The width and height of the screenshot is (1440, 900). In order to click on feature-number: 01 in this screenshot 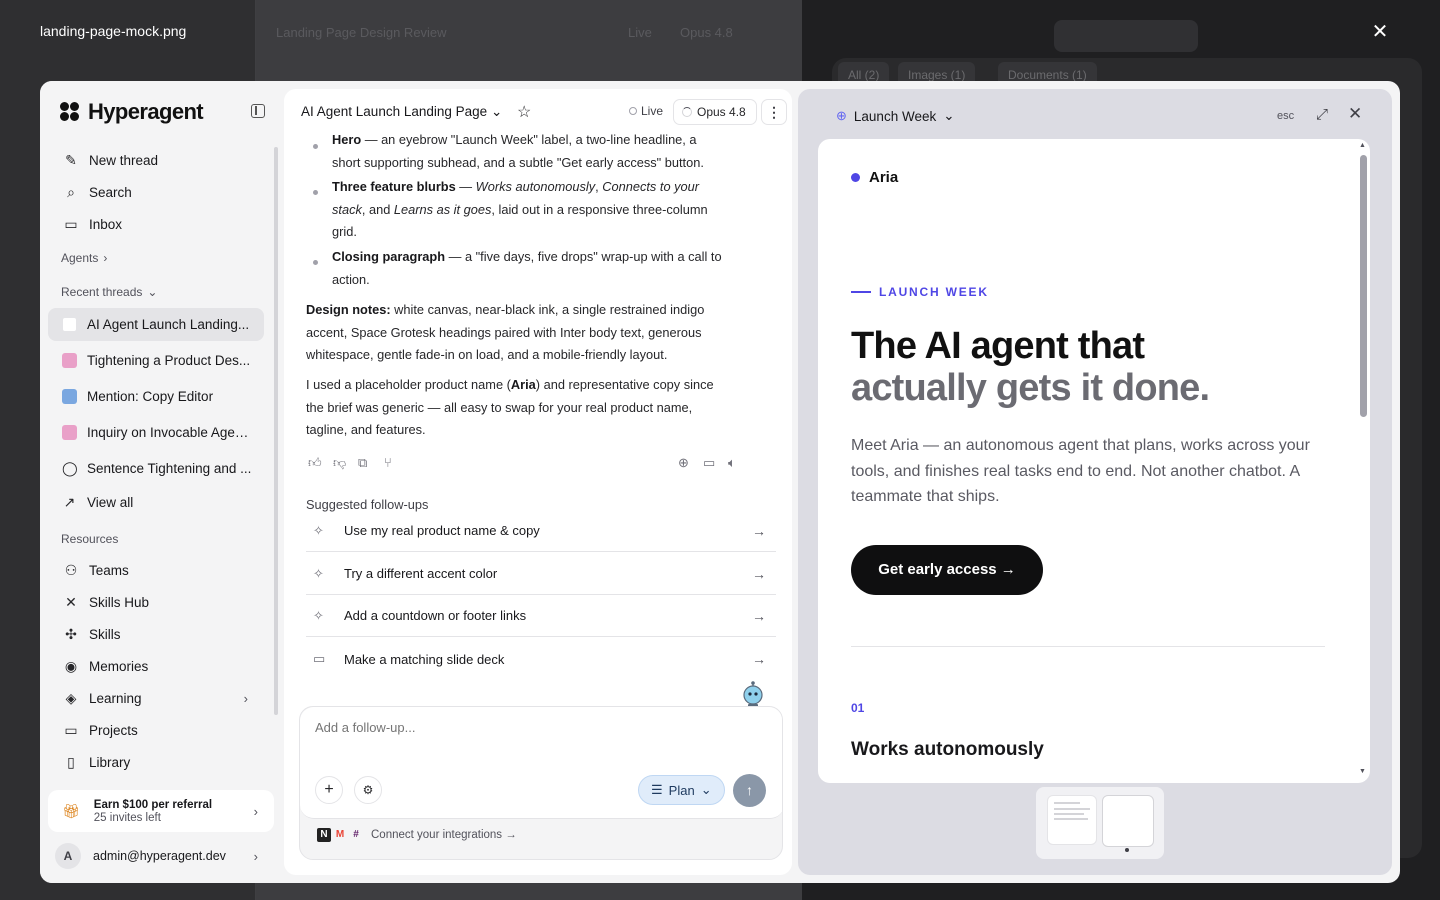, I will do `click(858, 708)`.